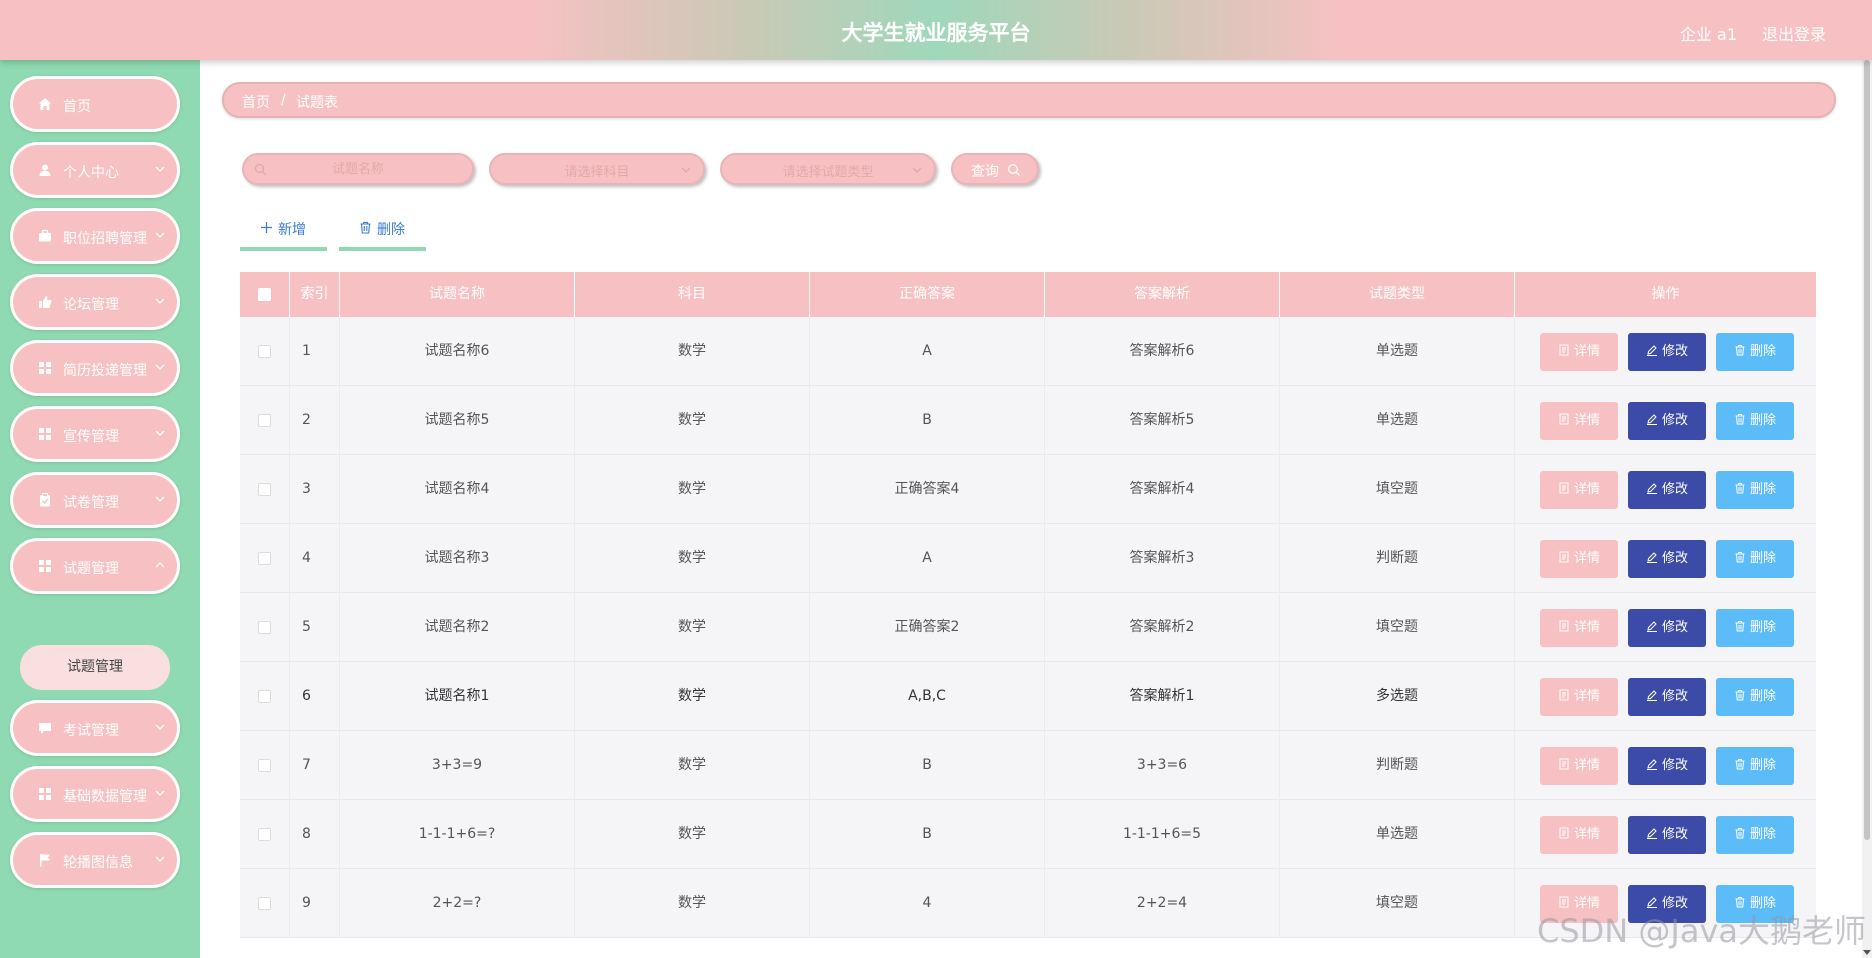  What do you see at coordinates (256, 102) in the screenshot?
I see `breadcrumb-home-link: 首页` at bounding box center [256, 102].